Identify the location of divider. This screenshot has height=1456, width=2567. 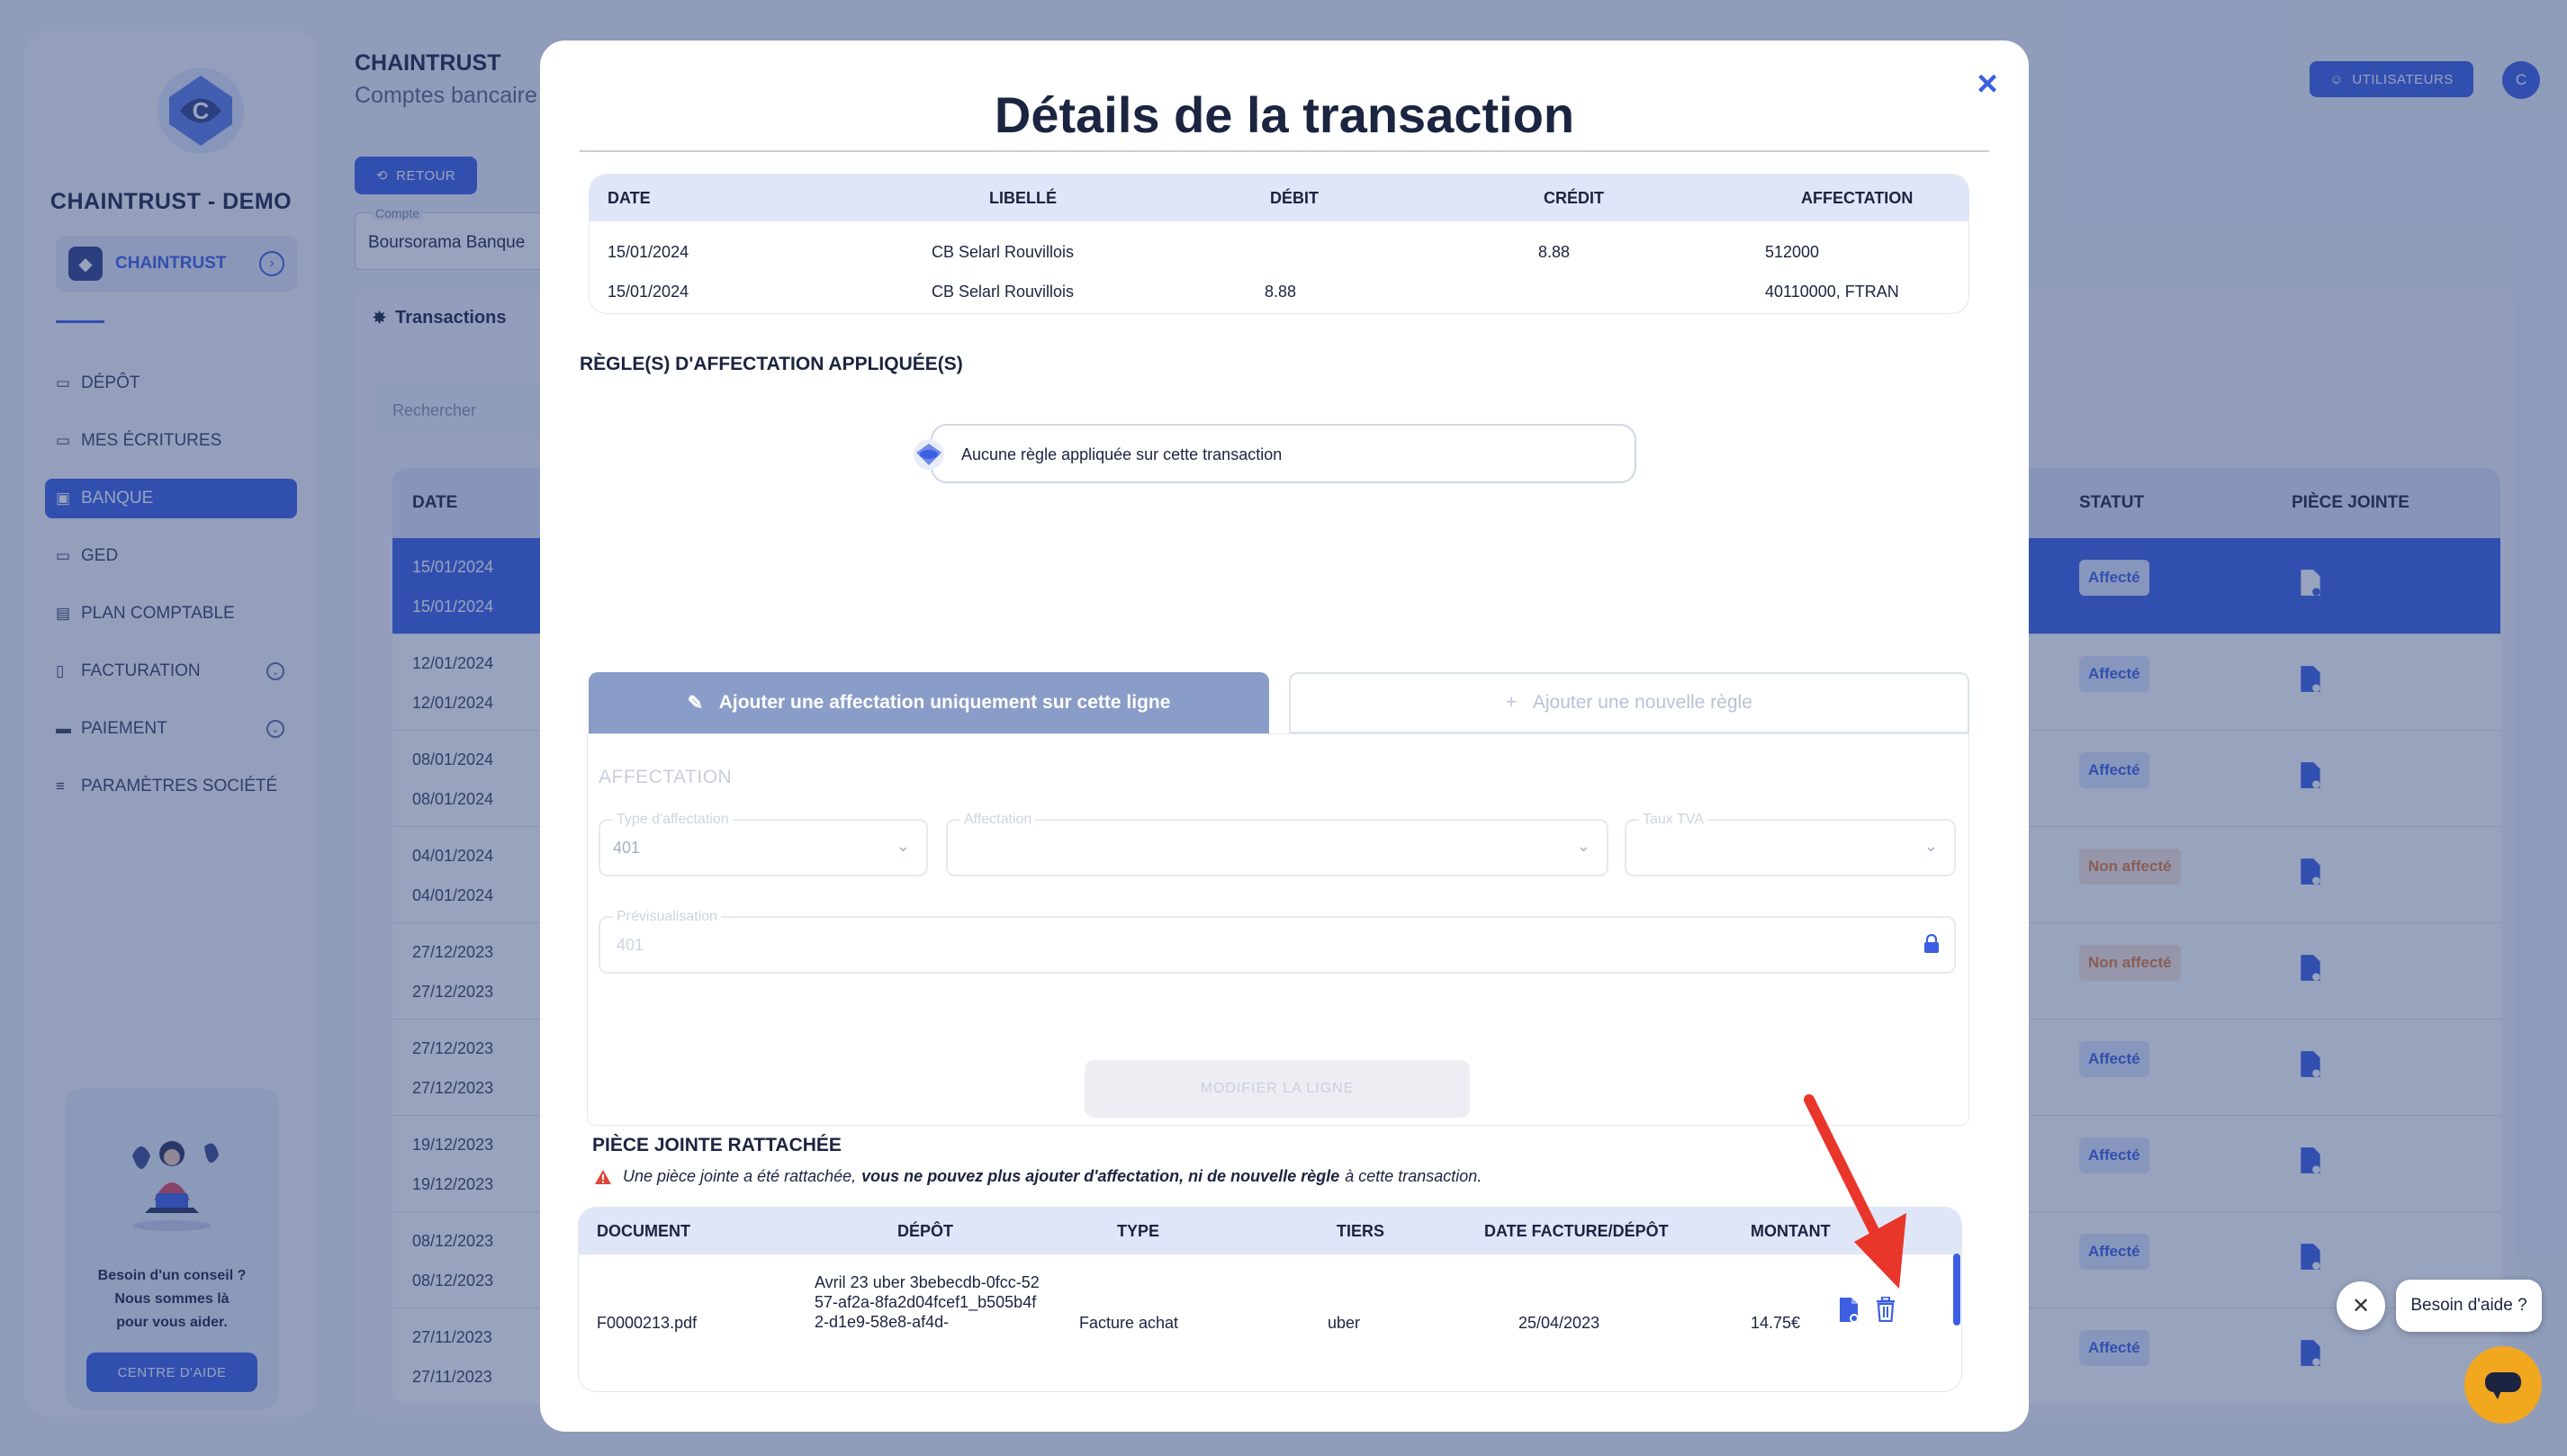
(1284, 151).